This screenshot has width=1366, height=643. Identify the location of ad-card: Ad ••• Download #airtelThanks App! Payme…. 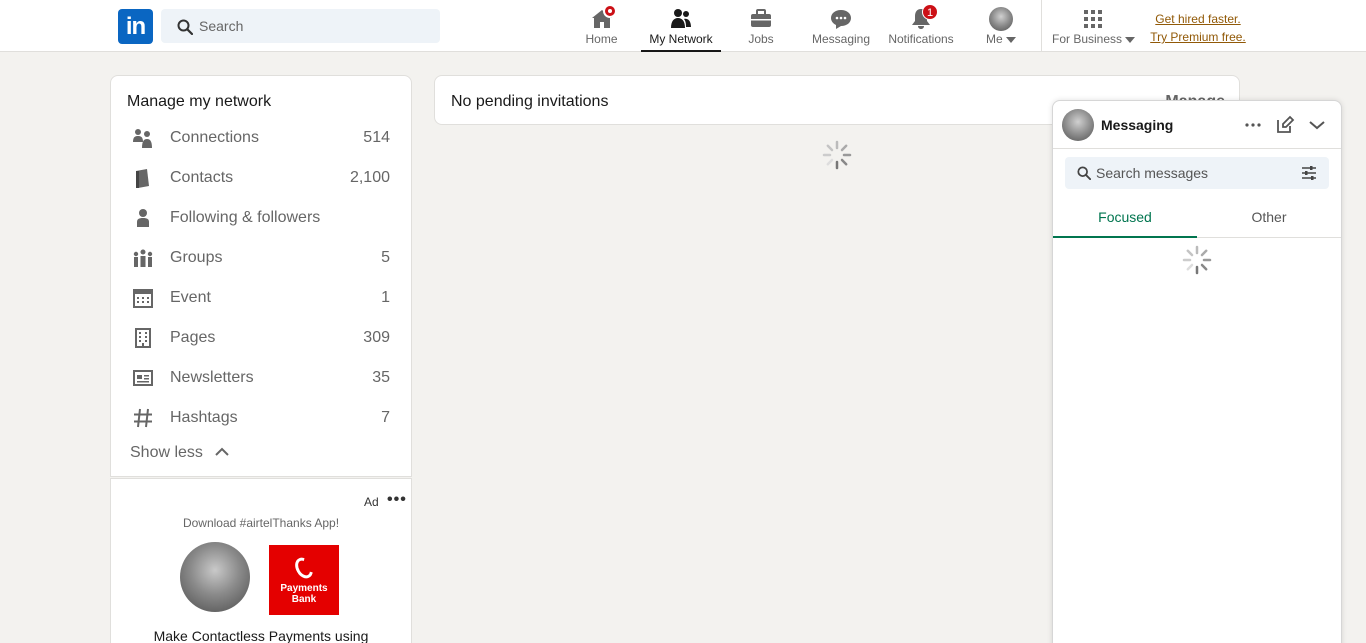
(261, 560).